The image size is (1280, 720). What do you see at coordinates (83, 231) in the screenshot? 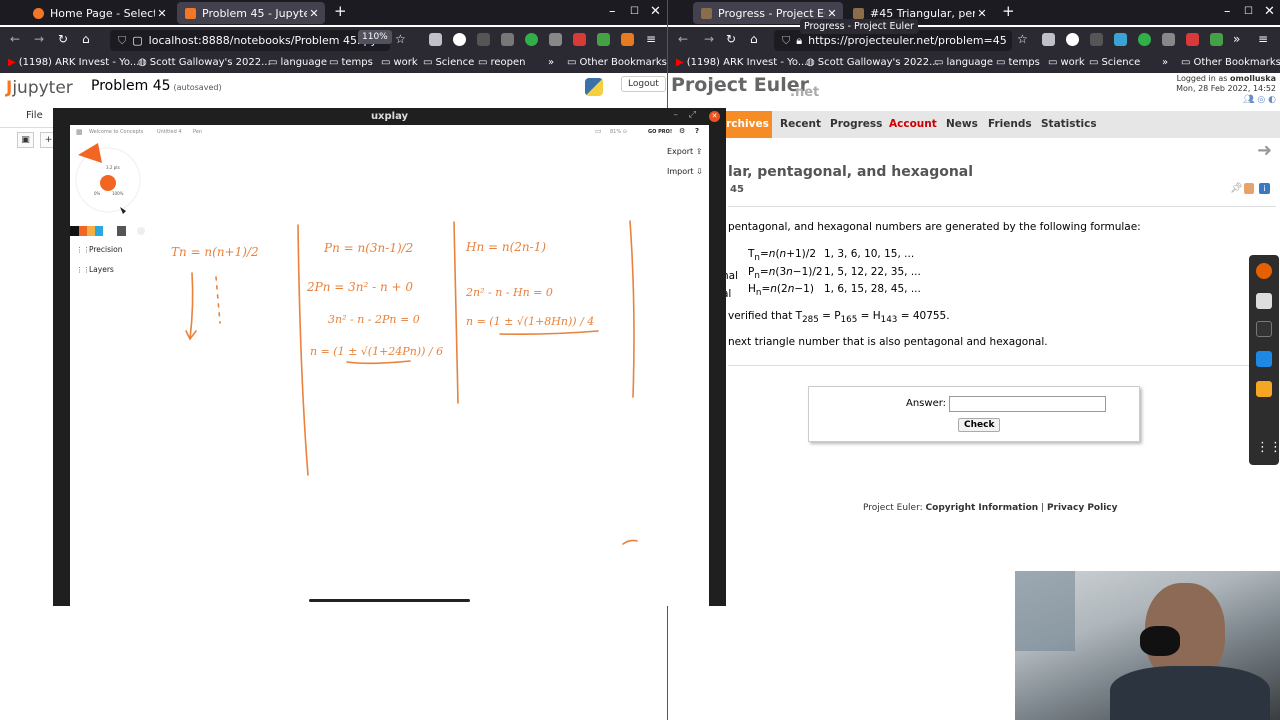
I see `swatch-orange` at bounding box center [83, 231].